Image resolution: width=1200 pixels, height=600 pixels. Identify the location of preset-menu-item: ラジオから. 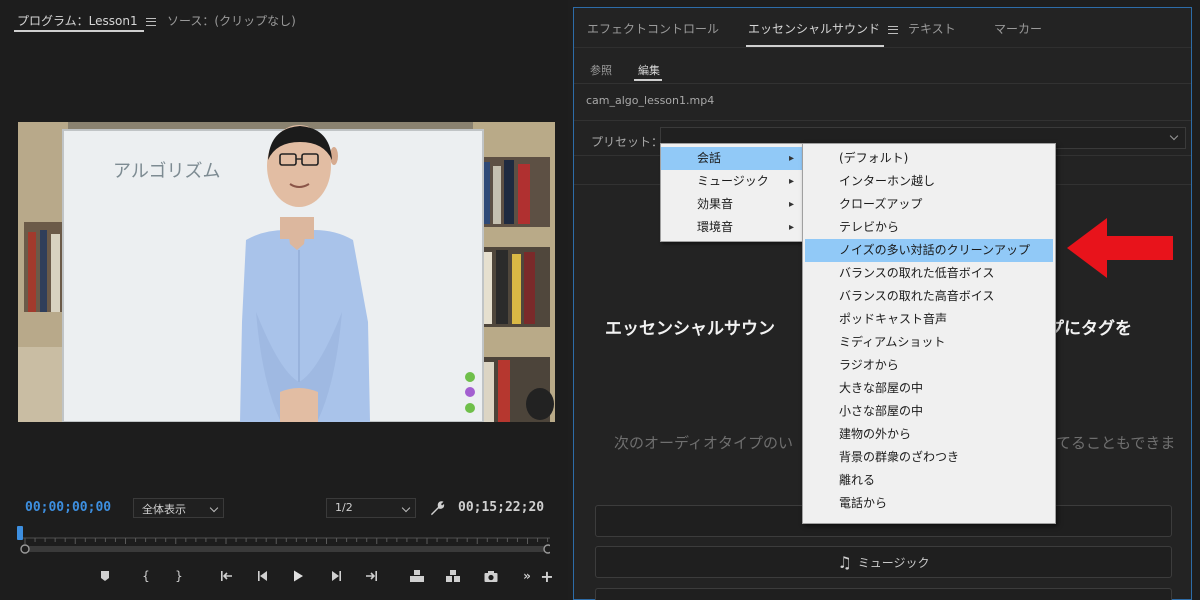
(929, 365).